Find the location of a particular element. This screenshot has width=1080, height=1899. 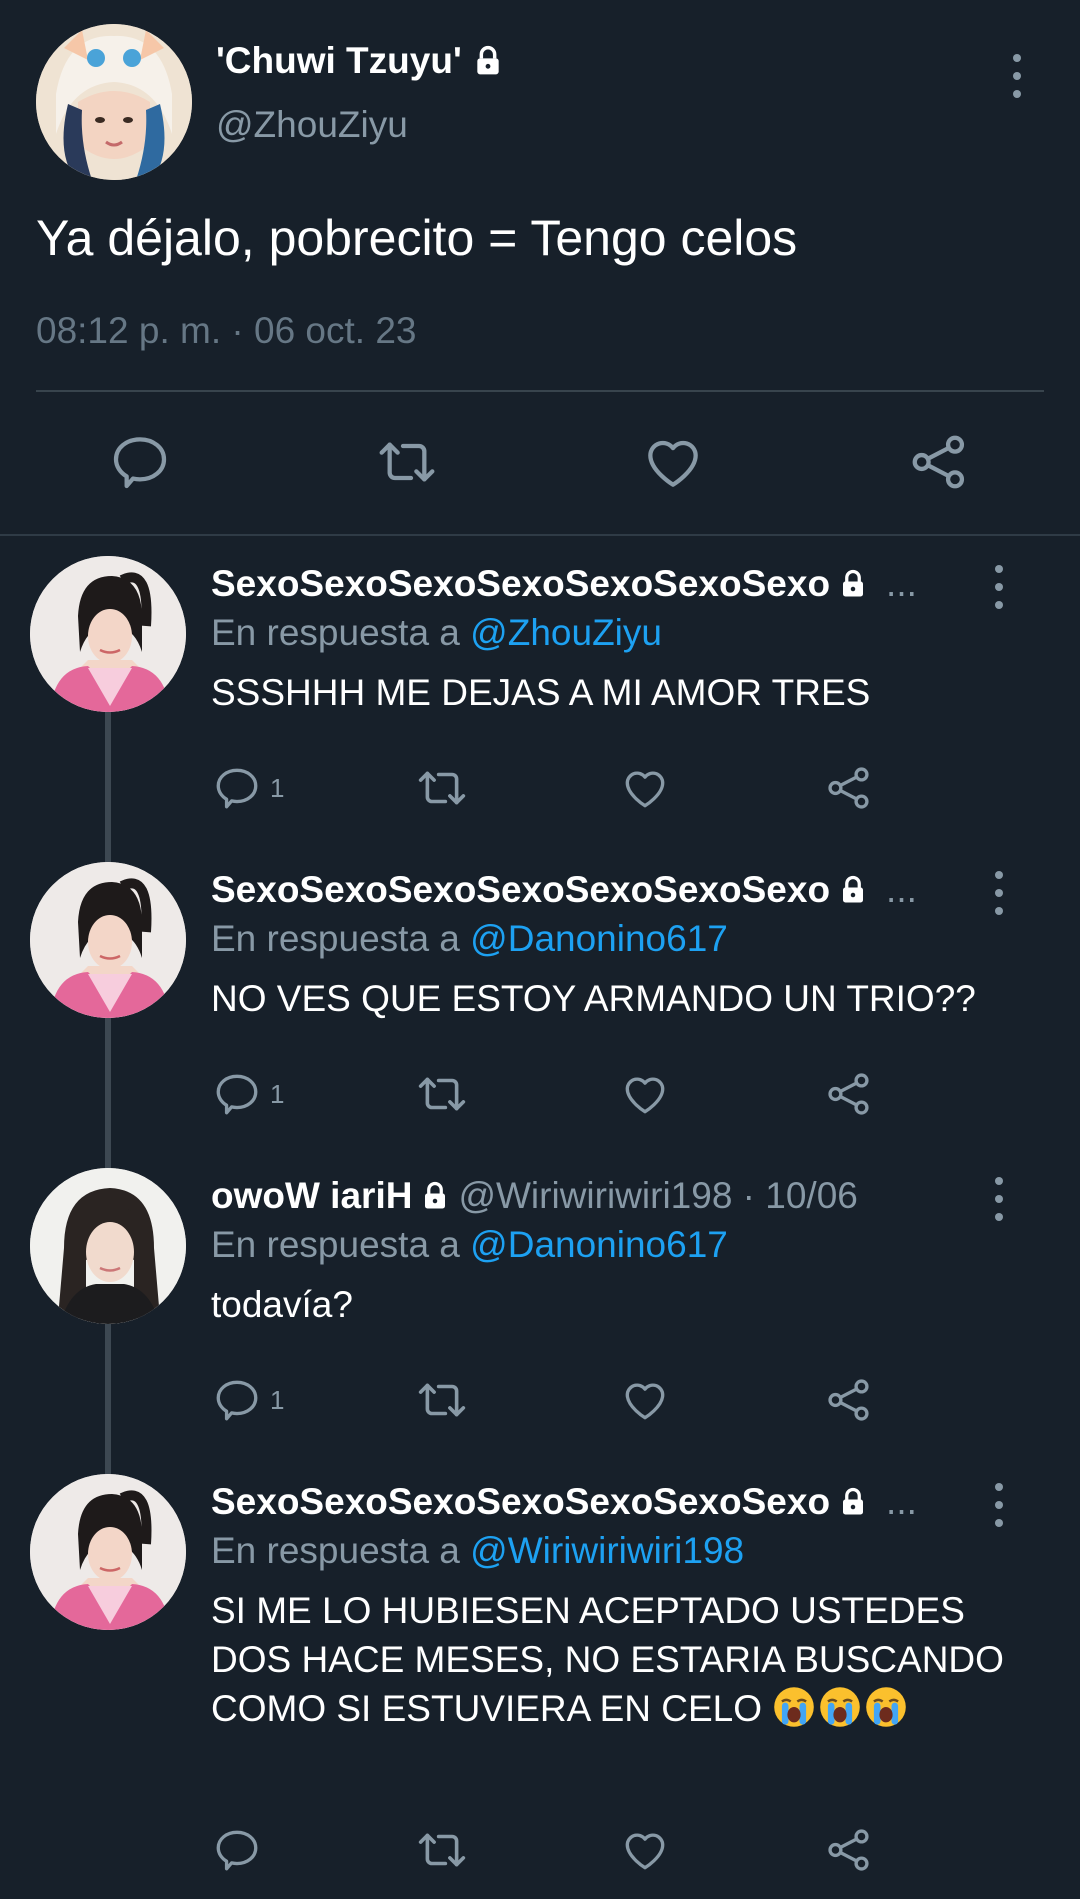

reply-actions is located at coordinates (540, 1850).